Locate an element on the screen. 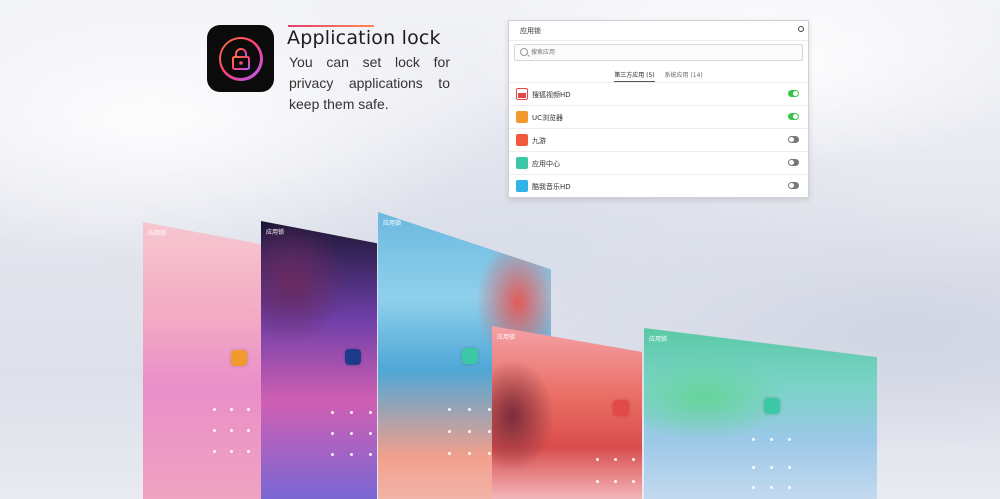 This screenshot has height=499, width=1000. qq-icon is located at coordinates (353, 357).